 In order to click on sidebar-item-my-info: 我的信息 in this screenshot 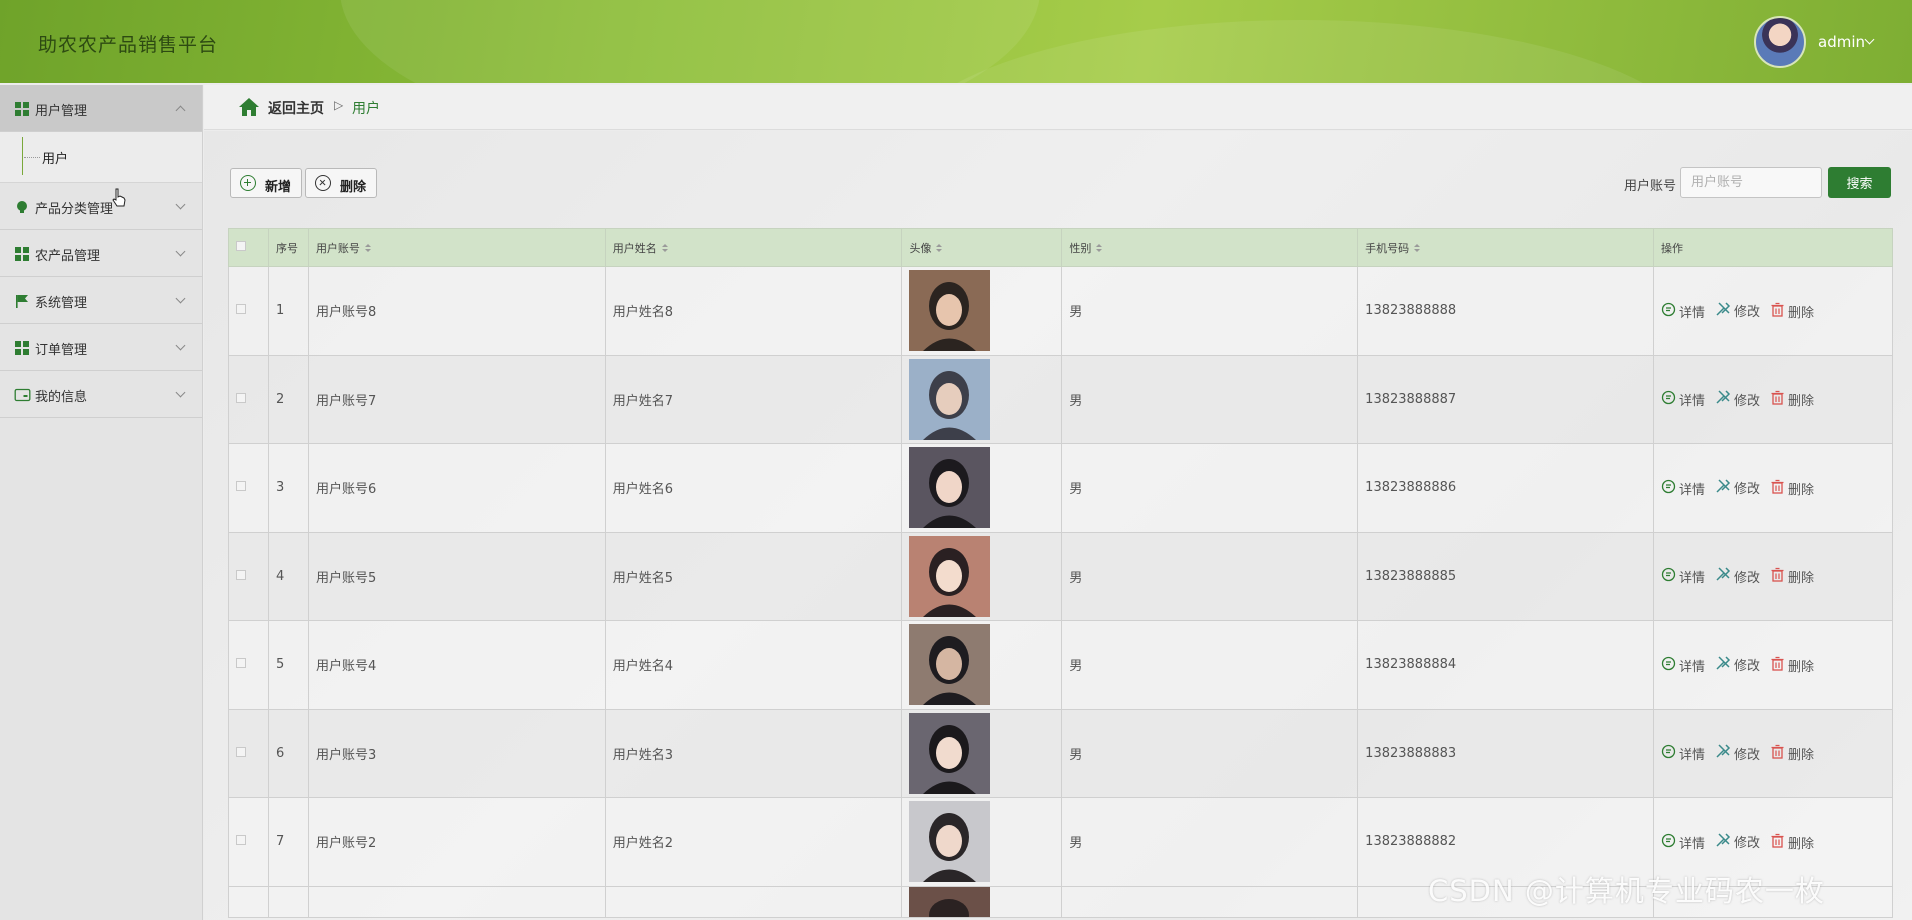, I will do `click(101, 394)`.